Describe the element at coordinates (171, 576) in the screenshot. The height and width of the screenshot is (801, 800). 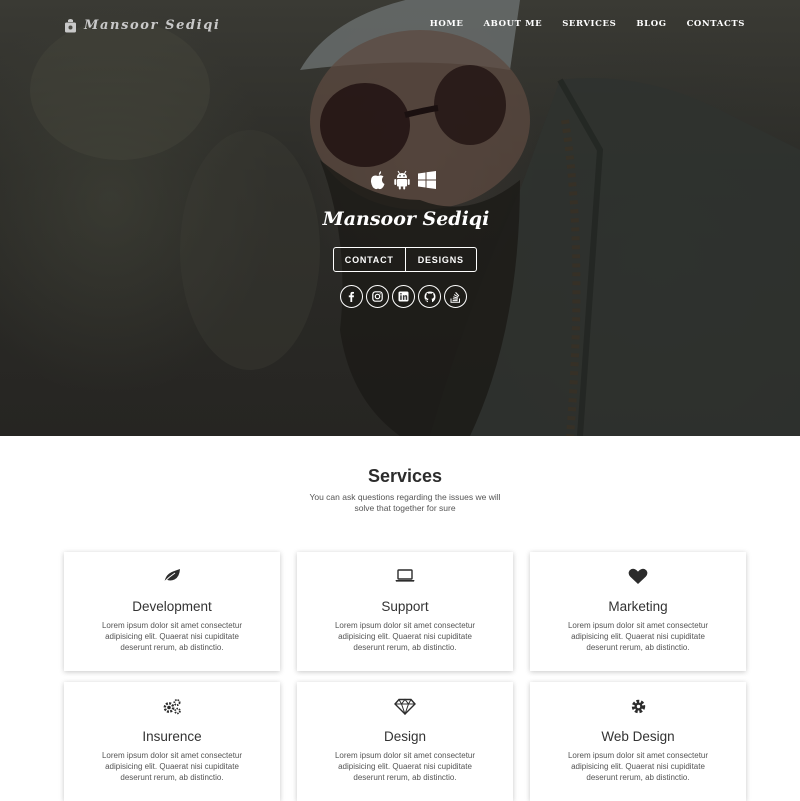
I see `leaf-icon` at that location.